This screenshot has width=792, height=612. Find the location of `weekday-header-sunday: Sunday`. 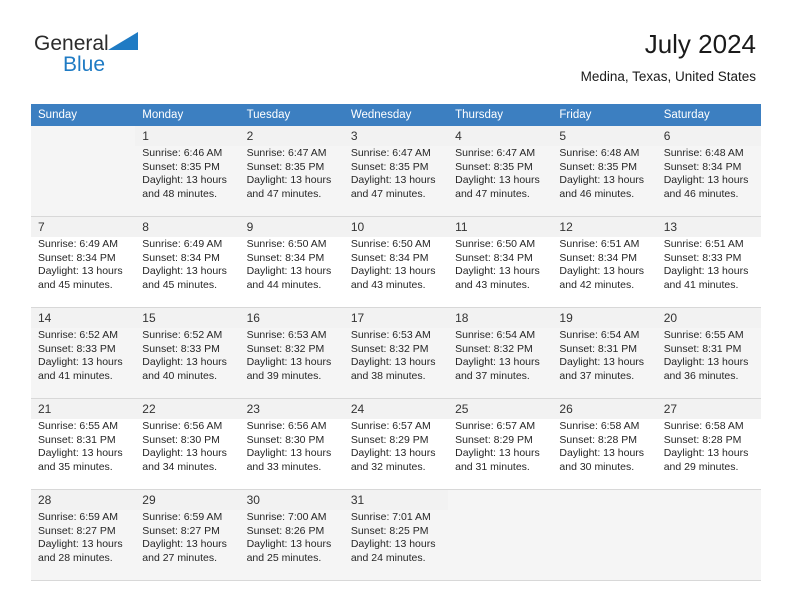

weekday-header-sunday: Sunday is located at coordinates (83, 115).